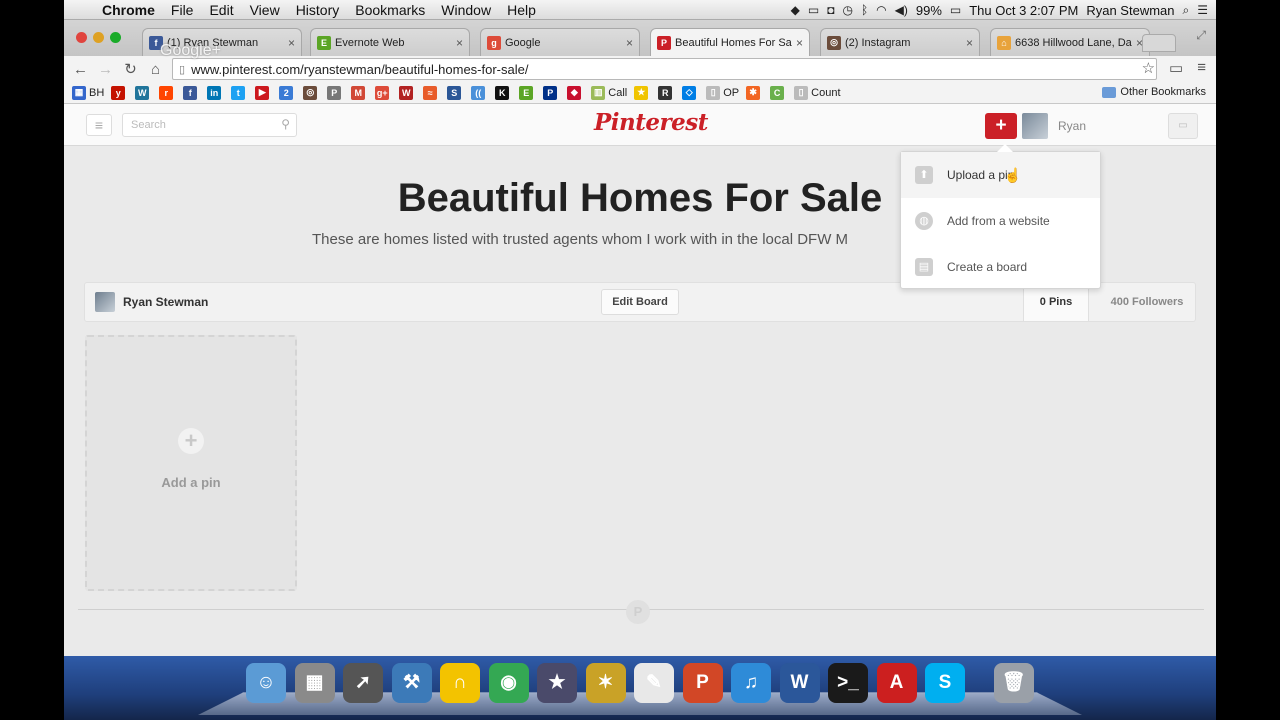 Image resolution: width=1280 pixels, height=720 pixels. What do you see at coordinates (311, 92) in the screenshot?
I see `bookmark-item: ◎` at bounding box center [311, 92].